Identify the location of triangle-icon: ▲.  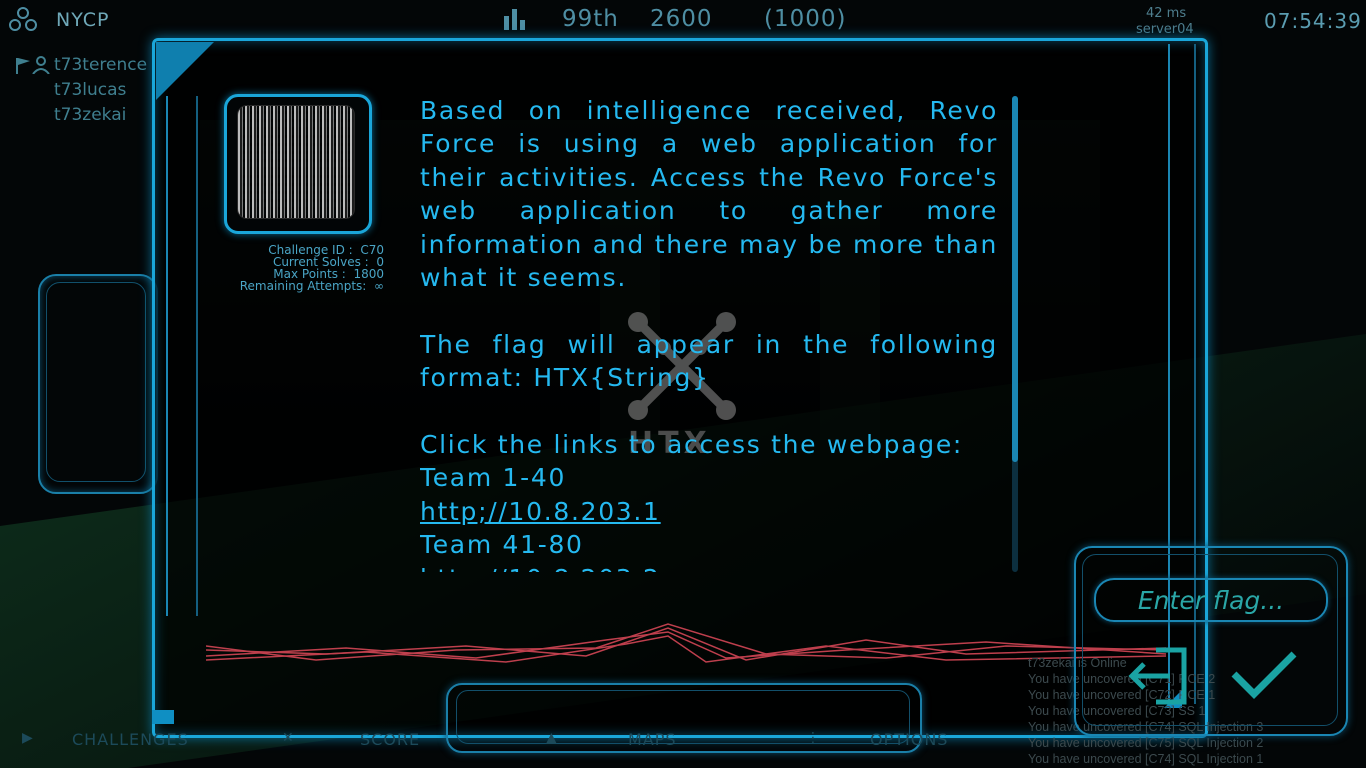
(551, 738).